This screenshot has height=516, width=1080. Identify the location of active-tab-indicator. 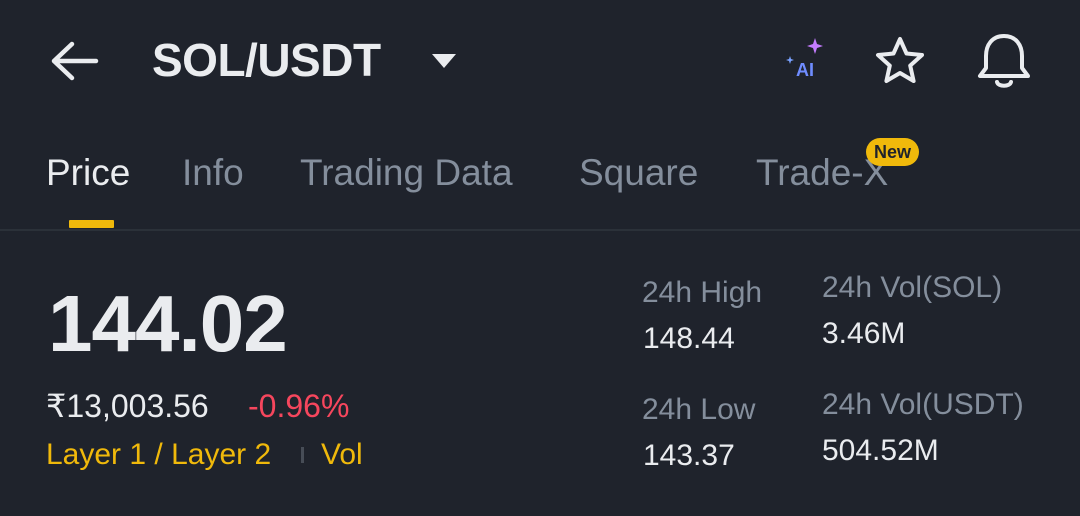
(91, 224).